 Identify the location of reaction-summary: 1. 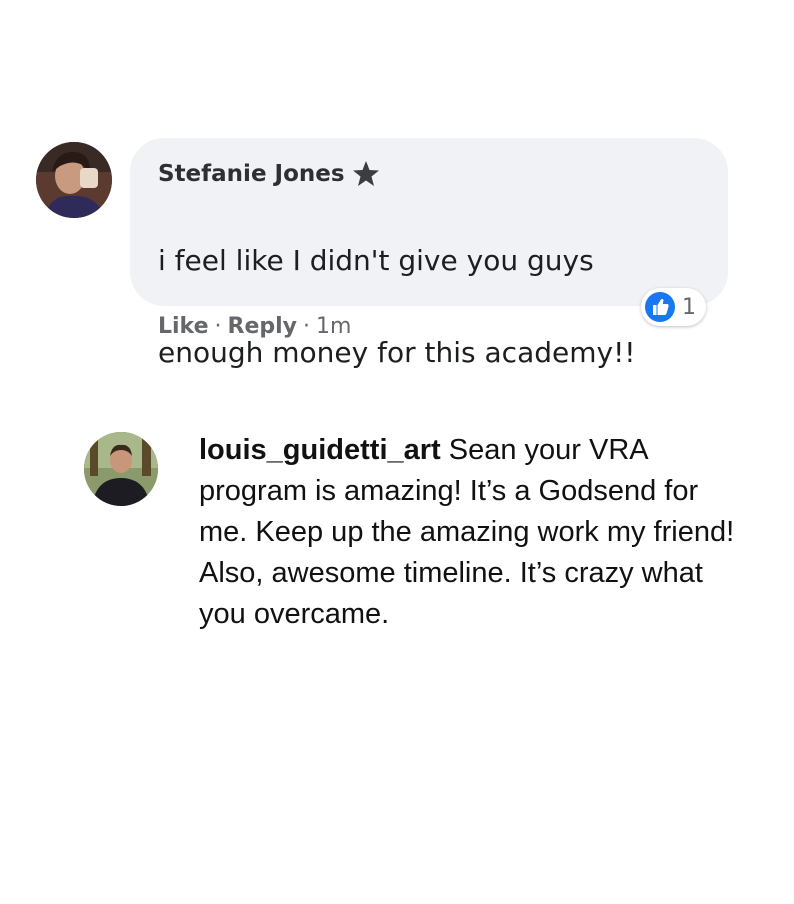
(673, 307).